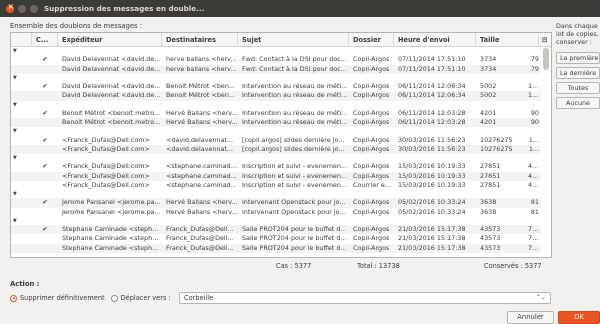 The width and height of the screenshot is (600, 324). I want to click on column-header-sender: Expéditeur, so click(110, 40).